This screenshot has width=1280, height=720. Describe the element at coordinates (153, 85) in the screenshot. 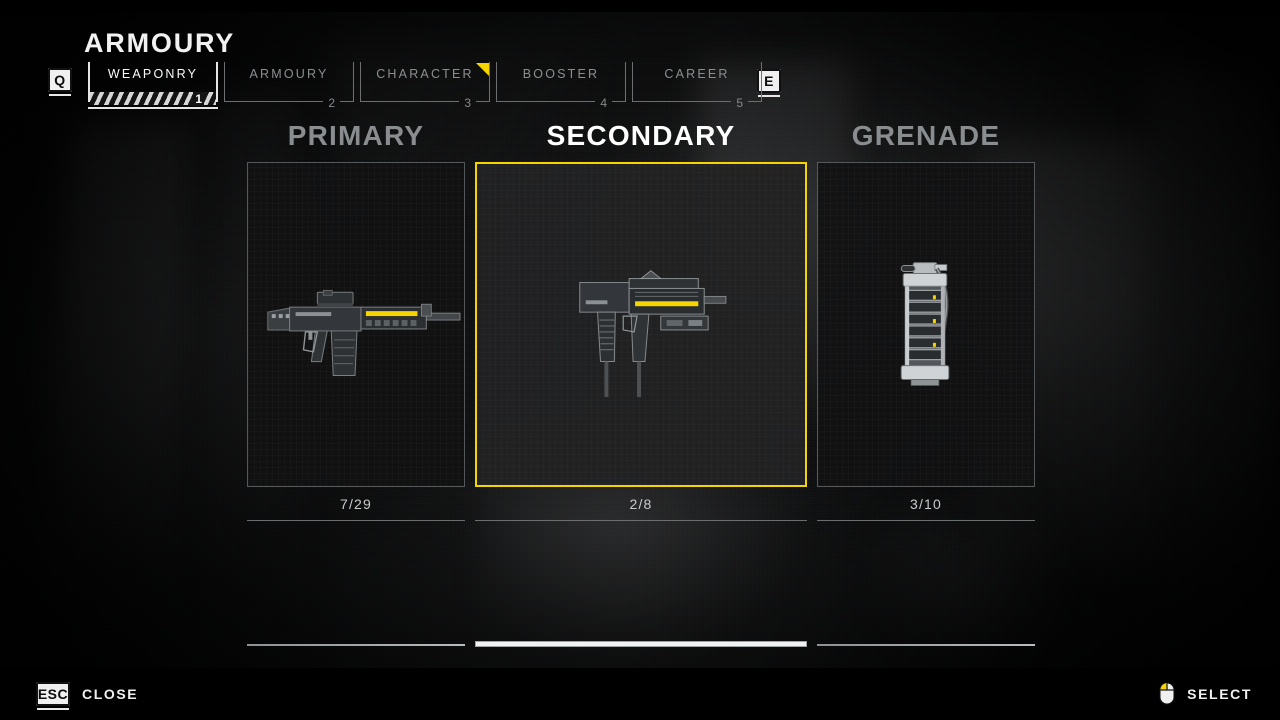

I see `tab-weaponry: WEAPONRY 1` at that location.